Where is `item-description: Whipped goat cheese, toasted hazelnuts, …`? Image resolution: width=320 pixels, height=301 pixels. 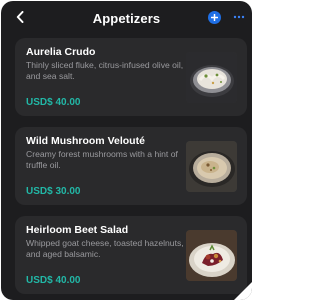 item-description: Whipped goat cheese, toasted hazelnuts, … is located at coordinates (105, 248).